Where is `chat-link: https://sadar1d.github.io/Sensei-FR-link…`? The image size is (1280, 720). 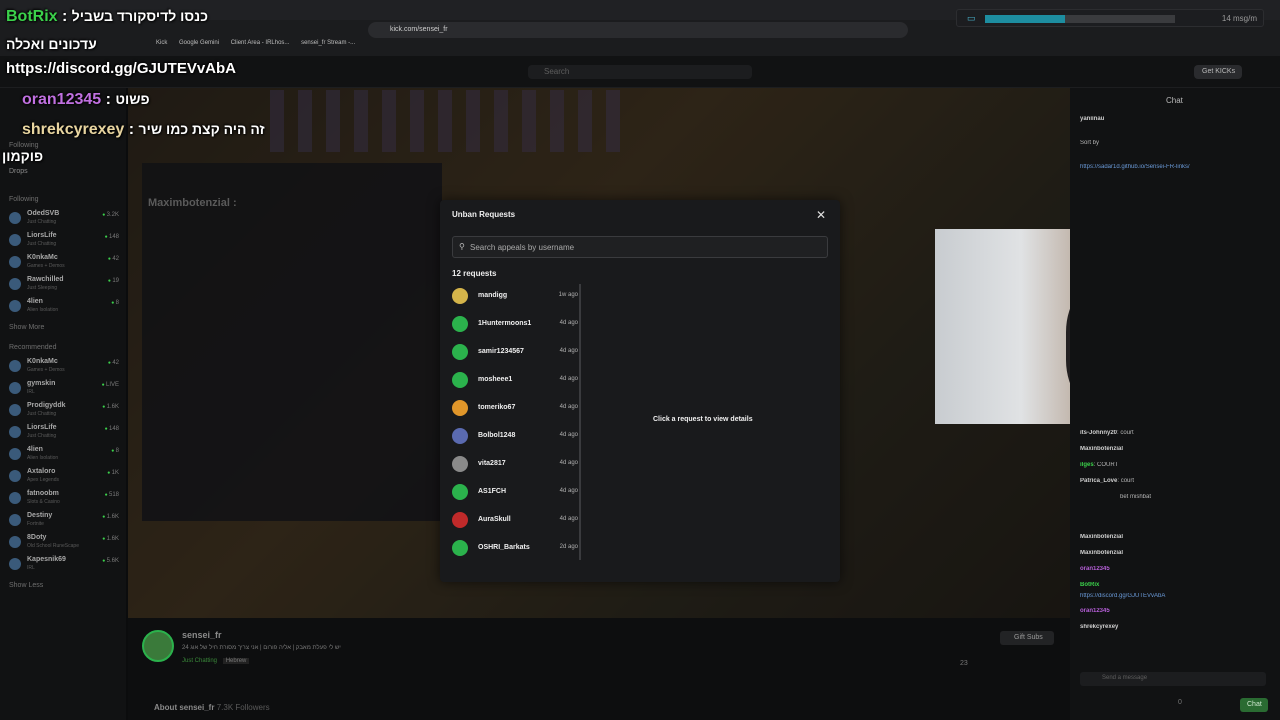 chat-link: https://sadar1d.github.io/Sensei-FR-link… is located at coordinates (1177, 167).